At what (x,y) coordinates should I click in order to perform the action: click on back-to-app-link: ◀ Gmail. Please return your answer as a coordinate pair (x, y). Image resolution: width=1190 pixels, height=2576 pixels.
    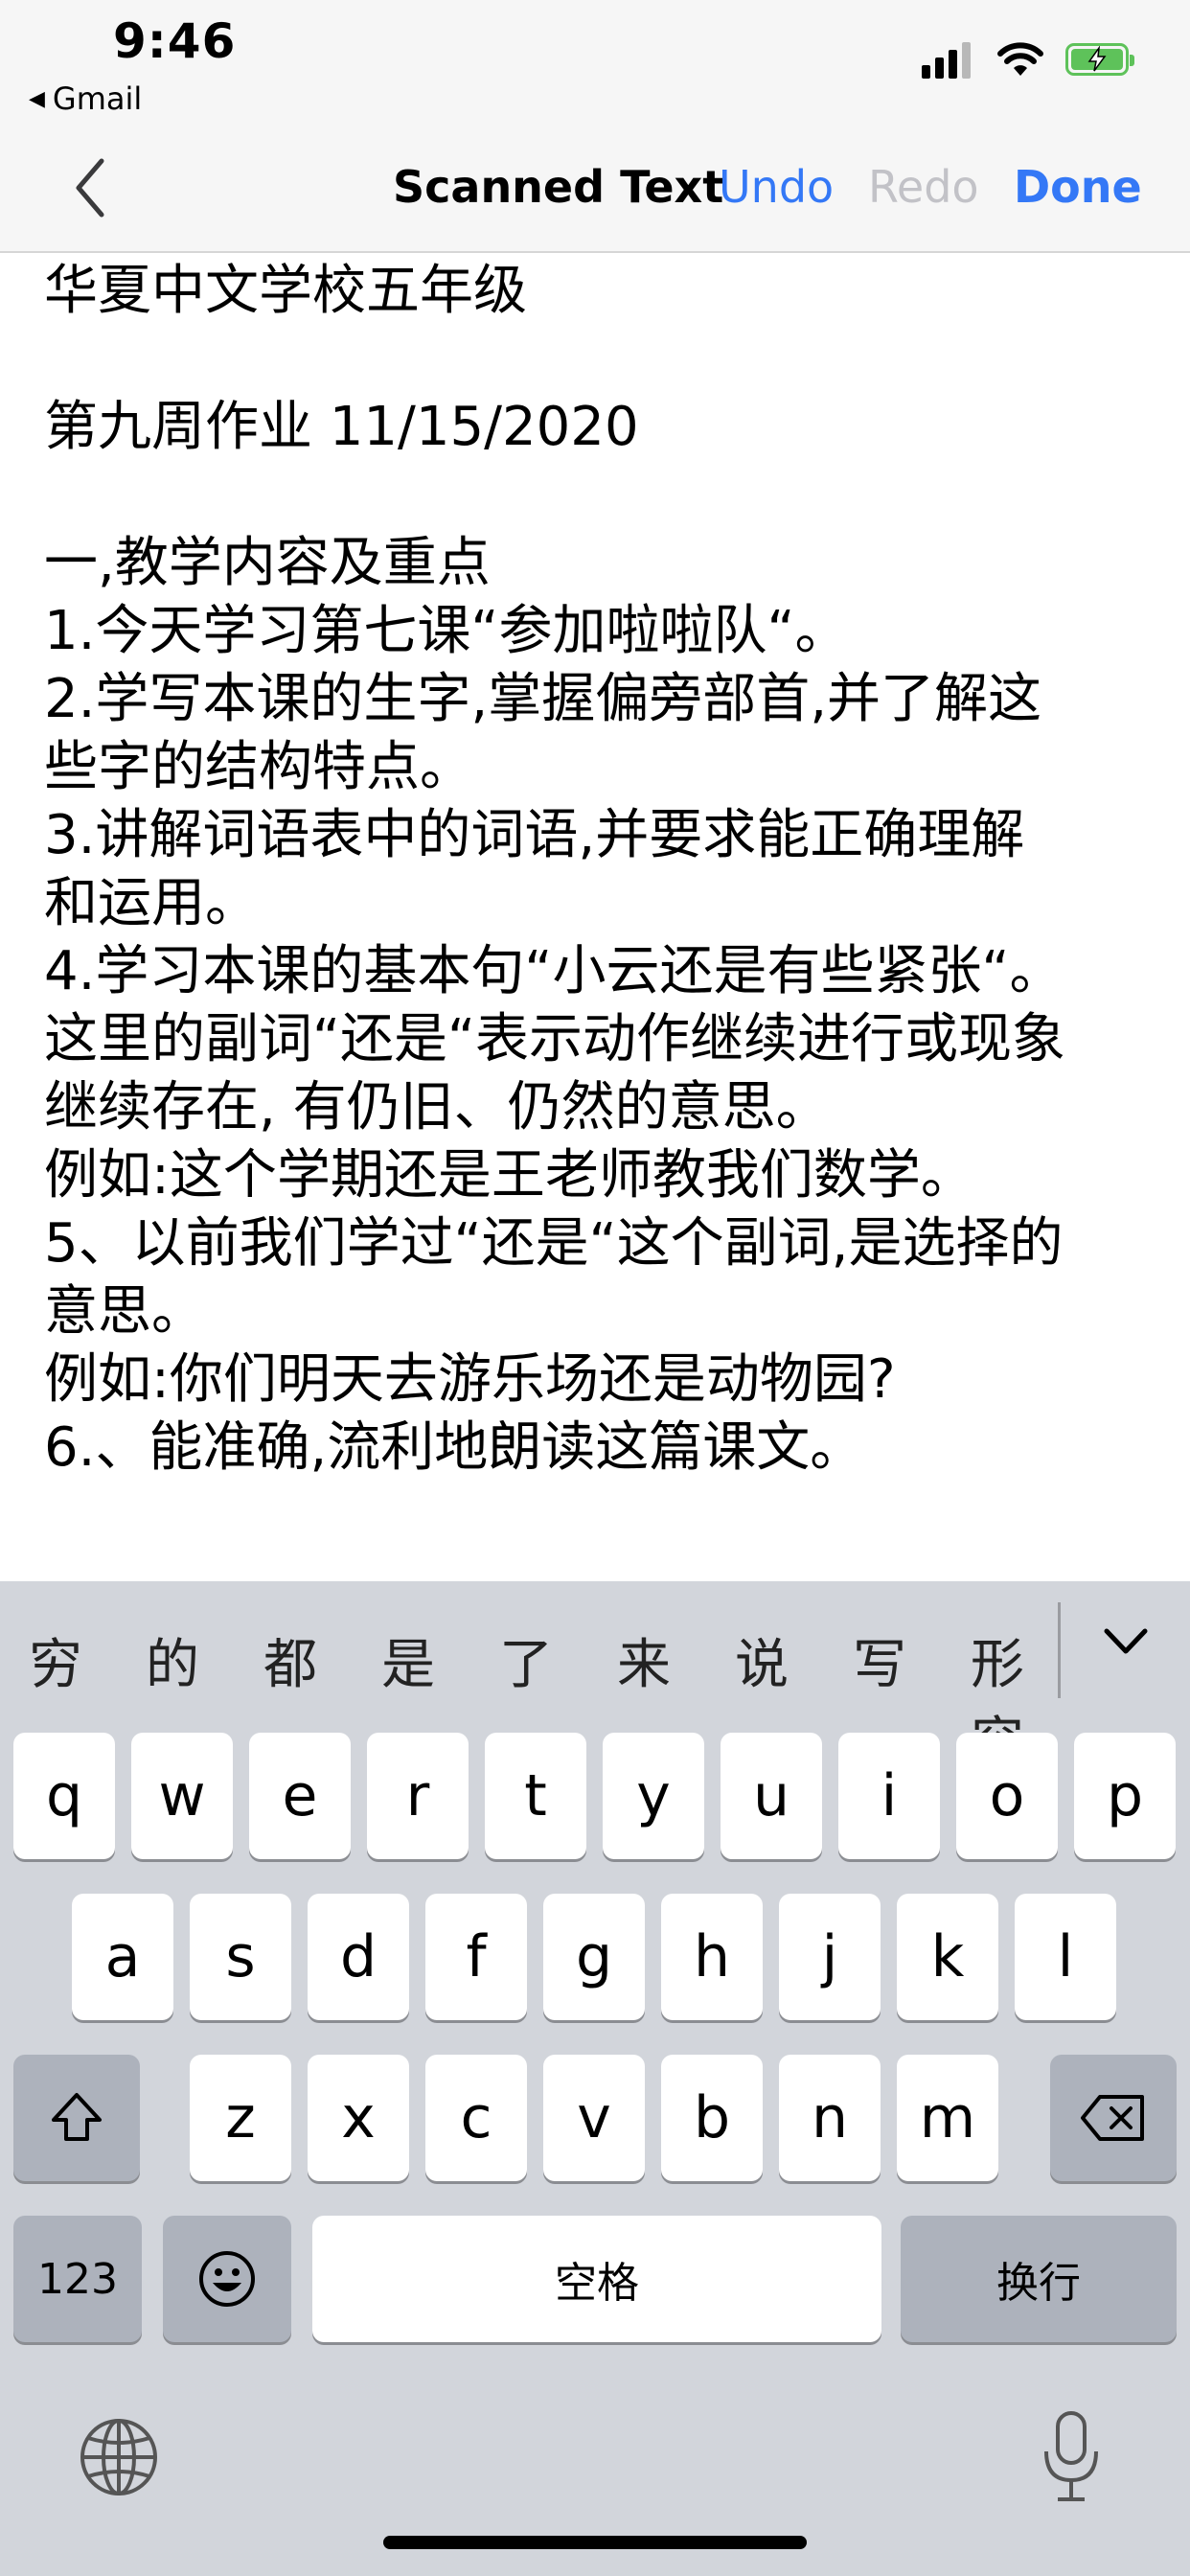
    Looking at the image, I should click on (86, 98).